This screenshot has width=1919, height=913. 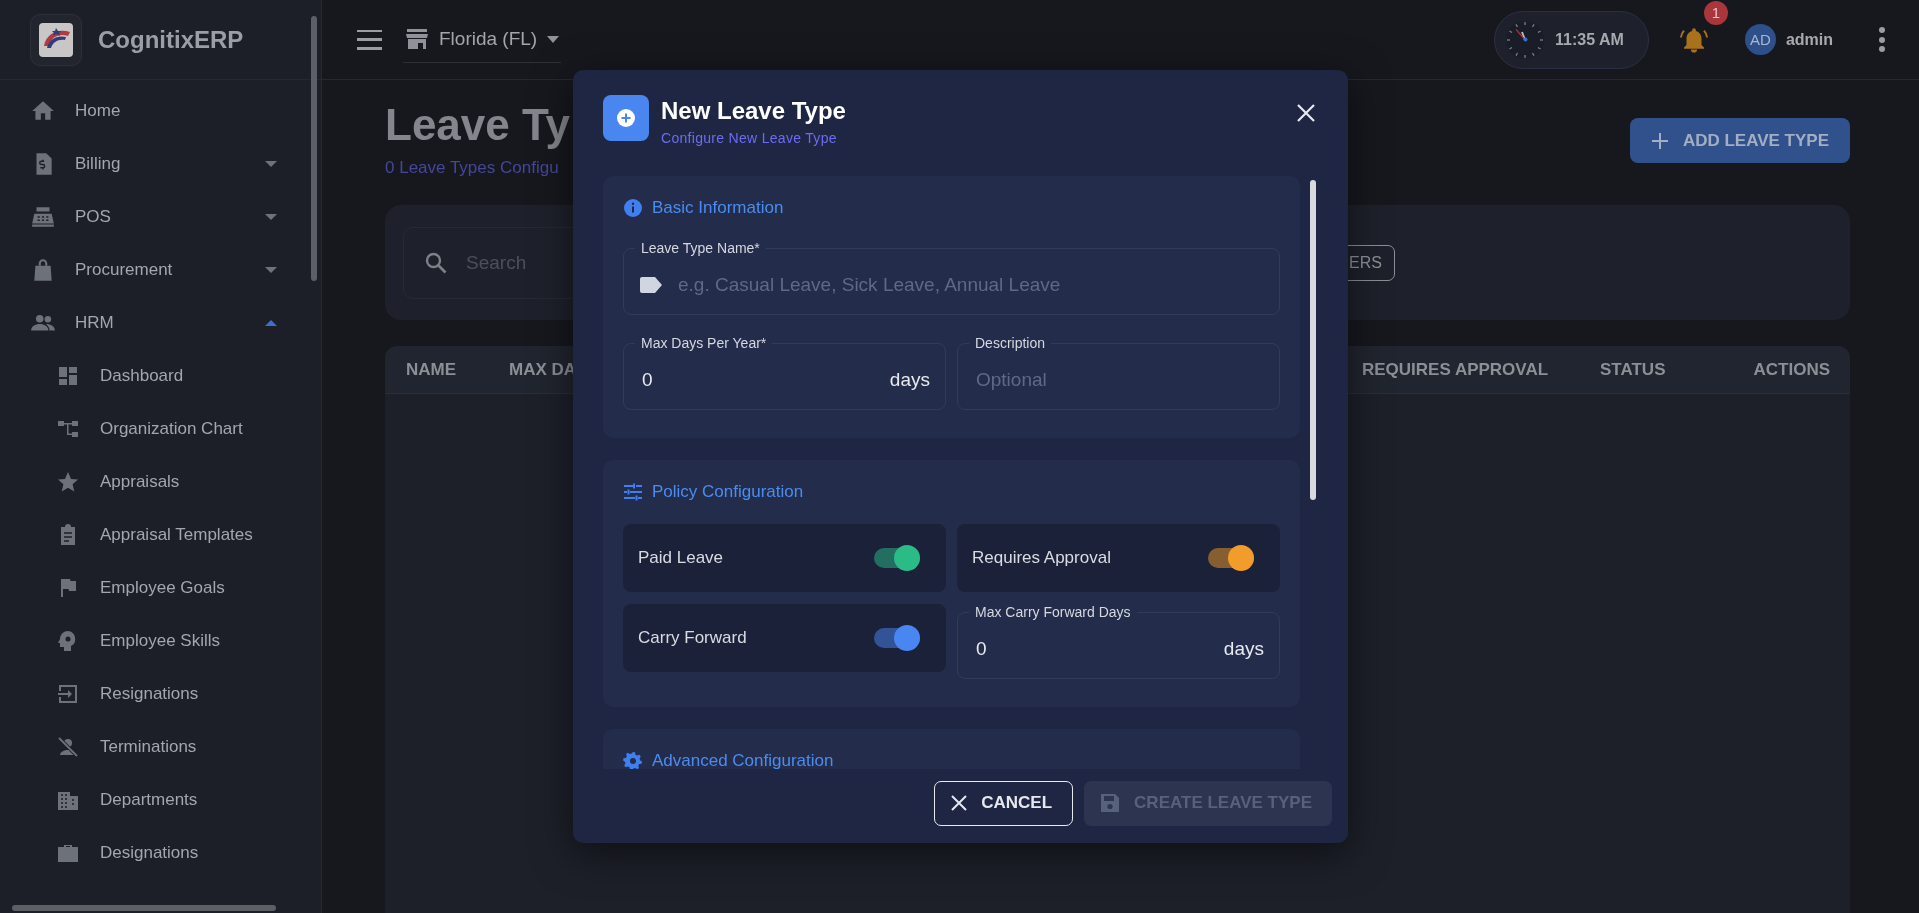 What do you see at coordinates (478, 125) in the screenshot?
I see `page-title: Leave Ty` at bounding box center [478, 125].